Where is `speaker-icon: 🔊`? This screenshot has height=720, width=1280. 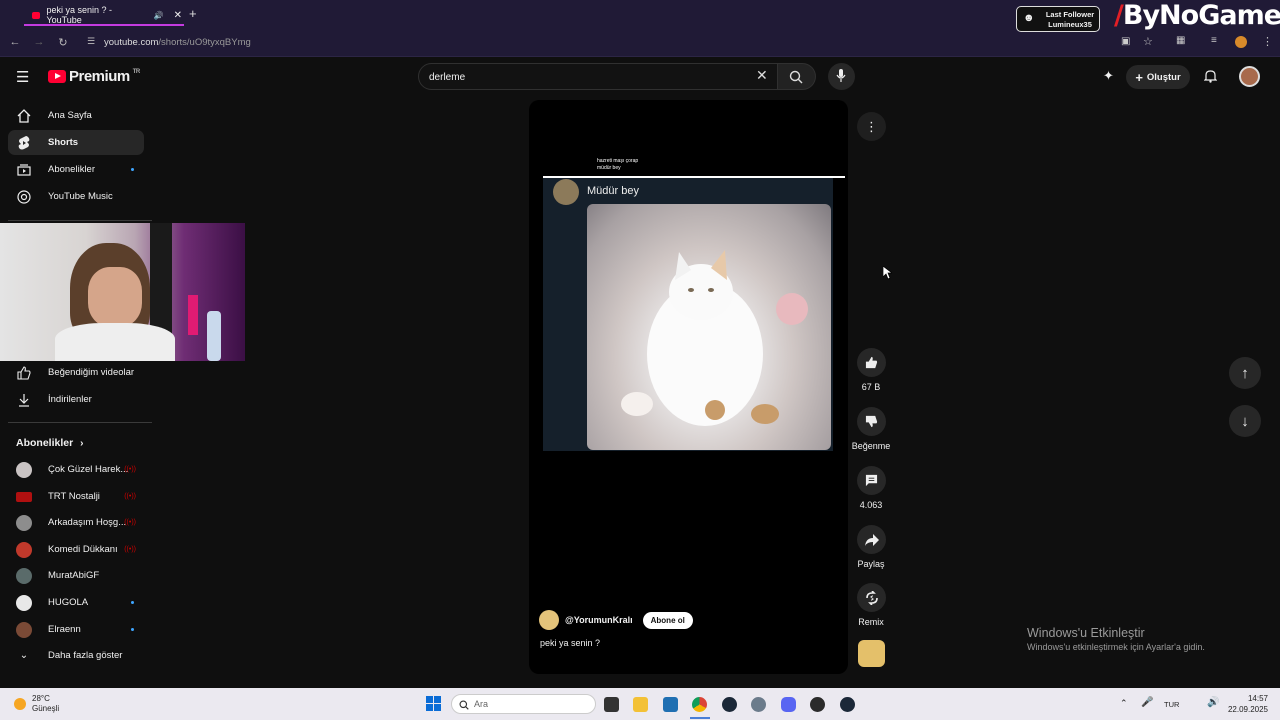 speaker-icon: 🔊 is located at coordinates (159, 15).